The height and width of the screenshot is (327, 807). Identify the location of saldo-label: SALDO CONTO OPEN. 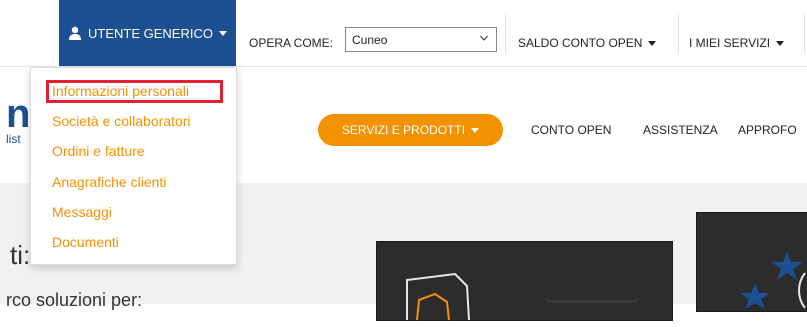
(580, 43).